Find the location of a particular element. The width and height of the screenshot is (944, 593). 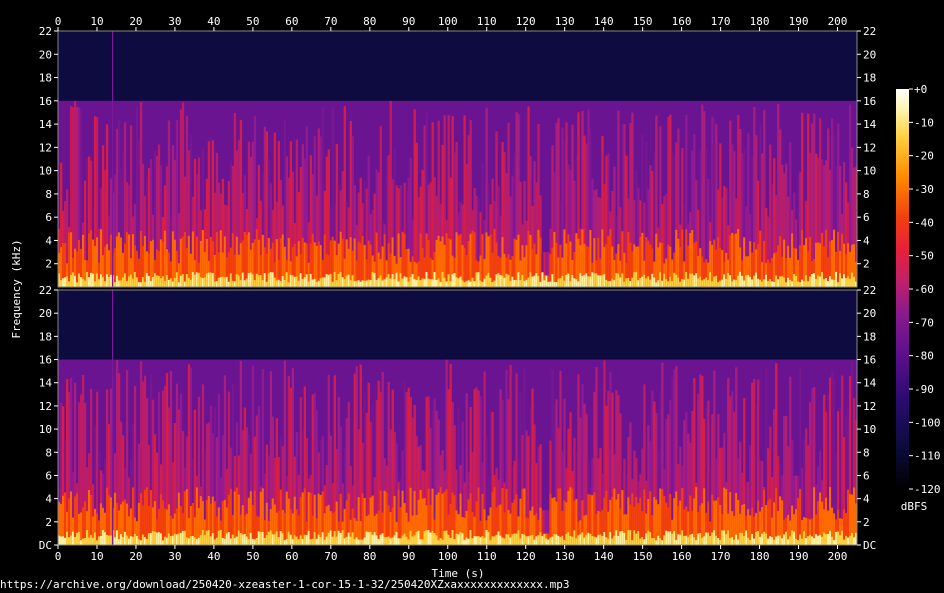

colorbar-tick-label: -120 is located at coordinates (927, 489).